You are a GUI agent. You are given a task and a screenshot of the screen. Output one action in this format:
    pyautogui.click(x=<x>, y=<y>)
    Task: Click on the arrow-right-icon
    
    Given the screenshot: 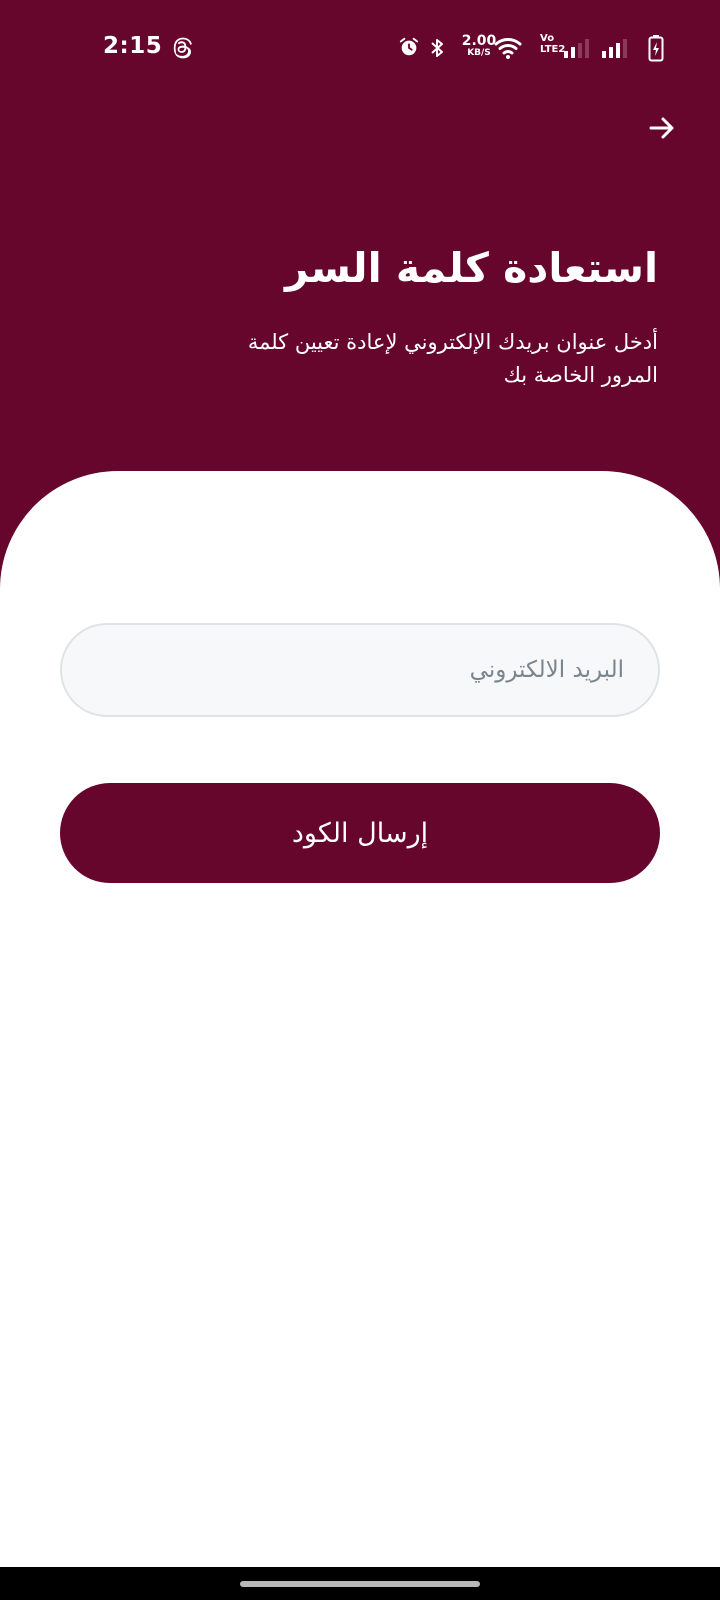 What is the action you would take?
    pyautogui.click(x=661, y=128)
    